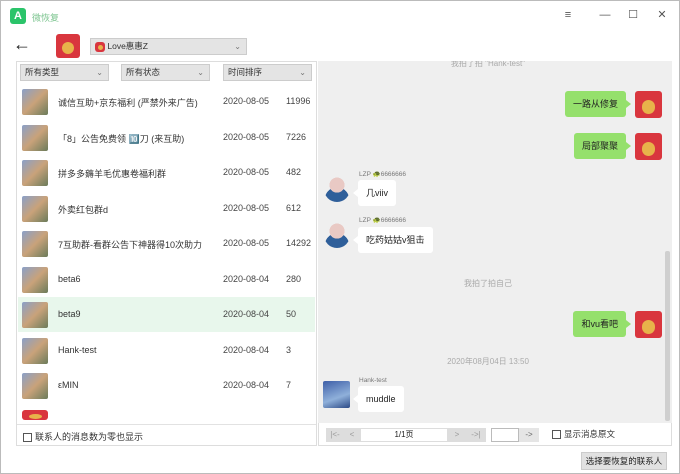 This screenshot has width=680, height=474. What do you see at coordinates (127, 46) in the screenshot?
I see `account-name: Love惠惠Z` at bounding box center [127, 46].